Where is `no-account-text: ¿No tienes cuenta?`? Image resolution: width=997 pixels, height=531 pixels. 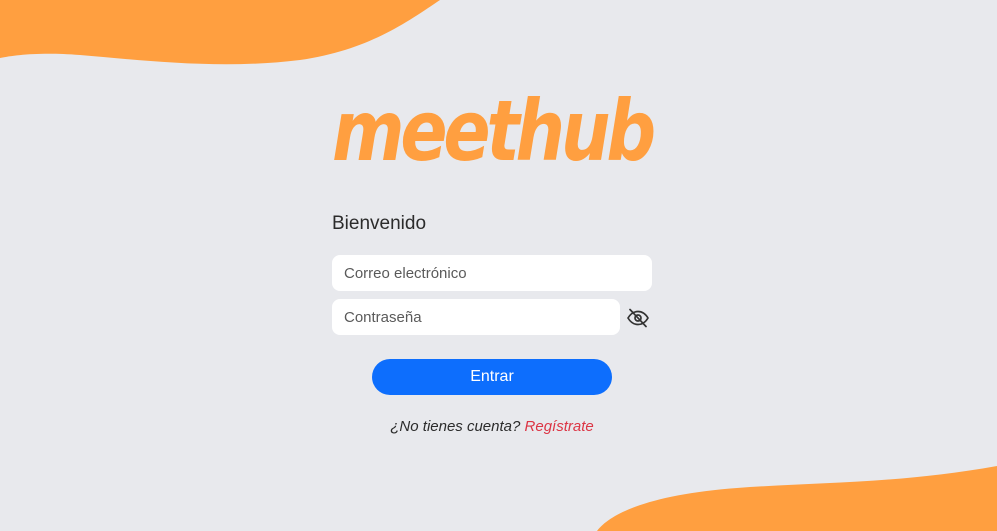
no-account-text: ¿No tienes cuenta? is located at coordinates (455, 426).